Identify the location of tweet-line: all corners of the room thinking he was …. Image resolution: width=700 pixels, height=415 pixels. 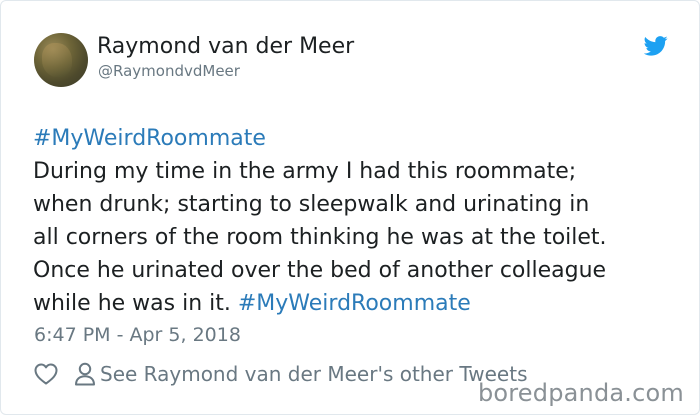
(320, 237).